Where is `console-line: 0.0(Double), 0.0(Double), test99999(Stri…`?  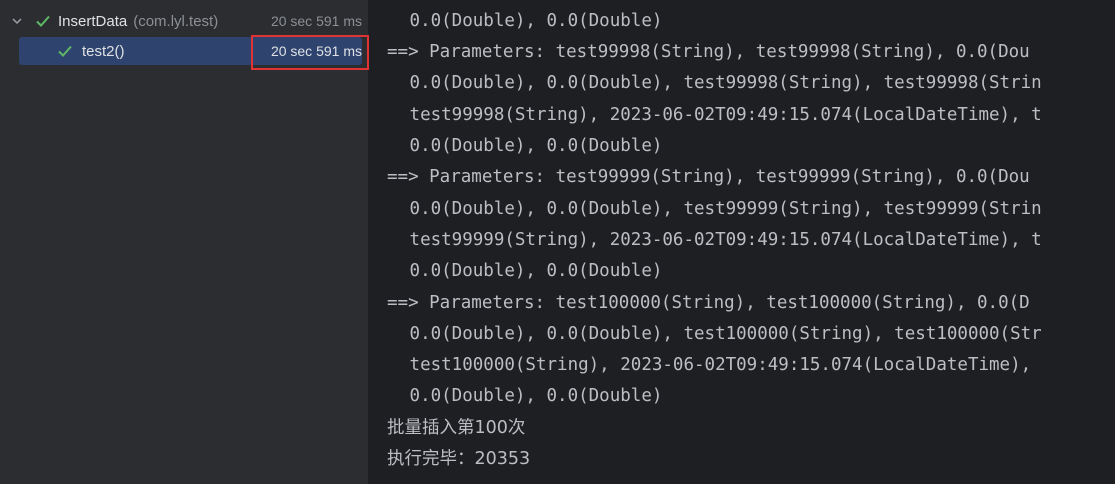
console-line: 0.0(Double), 0.0(Double), test99999(Stri… is located at coordinates (720, 209).